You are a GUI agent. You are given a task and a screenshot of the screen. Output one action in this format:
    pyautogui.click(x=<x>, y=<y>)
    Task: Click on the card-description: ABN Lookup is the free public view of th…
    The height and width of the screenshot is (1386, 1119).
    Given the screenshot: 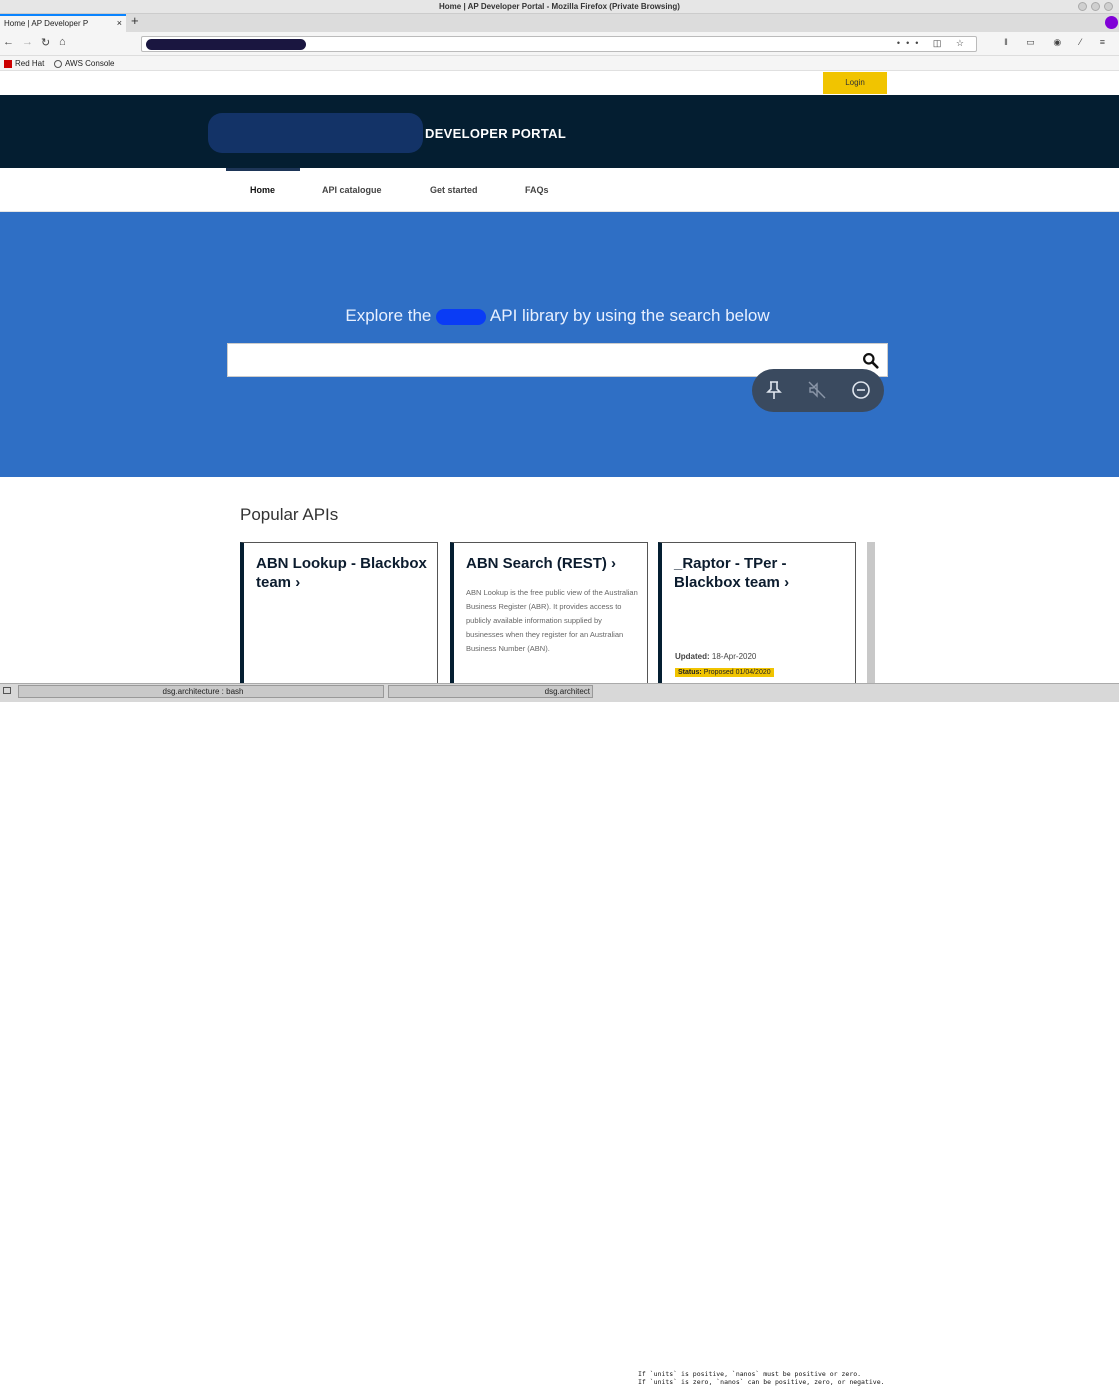 What is the action you would take?
    pyautogui.click(x=552, y=620)
    